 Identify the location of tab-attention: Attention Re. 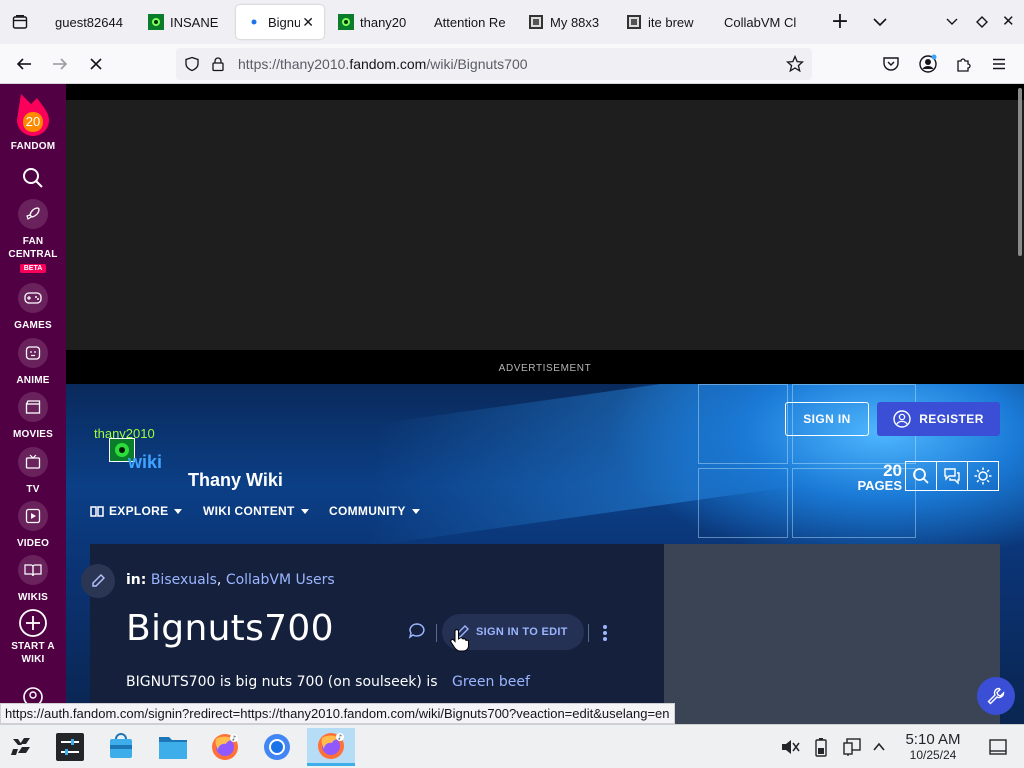
(469, 22).